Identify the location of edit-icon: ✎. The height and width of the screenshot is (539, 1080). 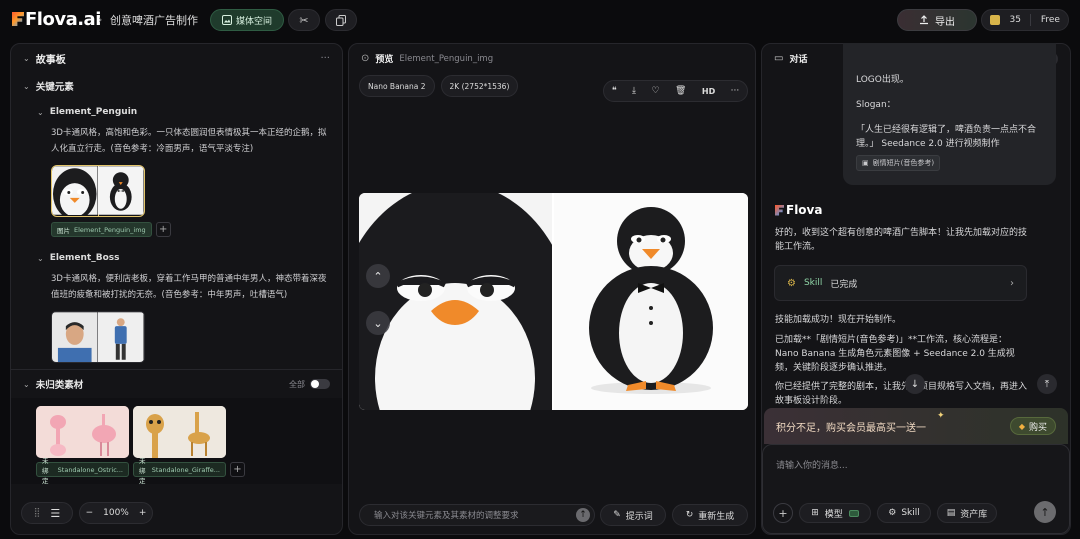
(617, 515).